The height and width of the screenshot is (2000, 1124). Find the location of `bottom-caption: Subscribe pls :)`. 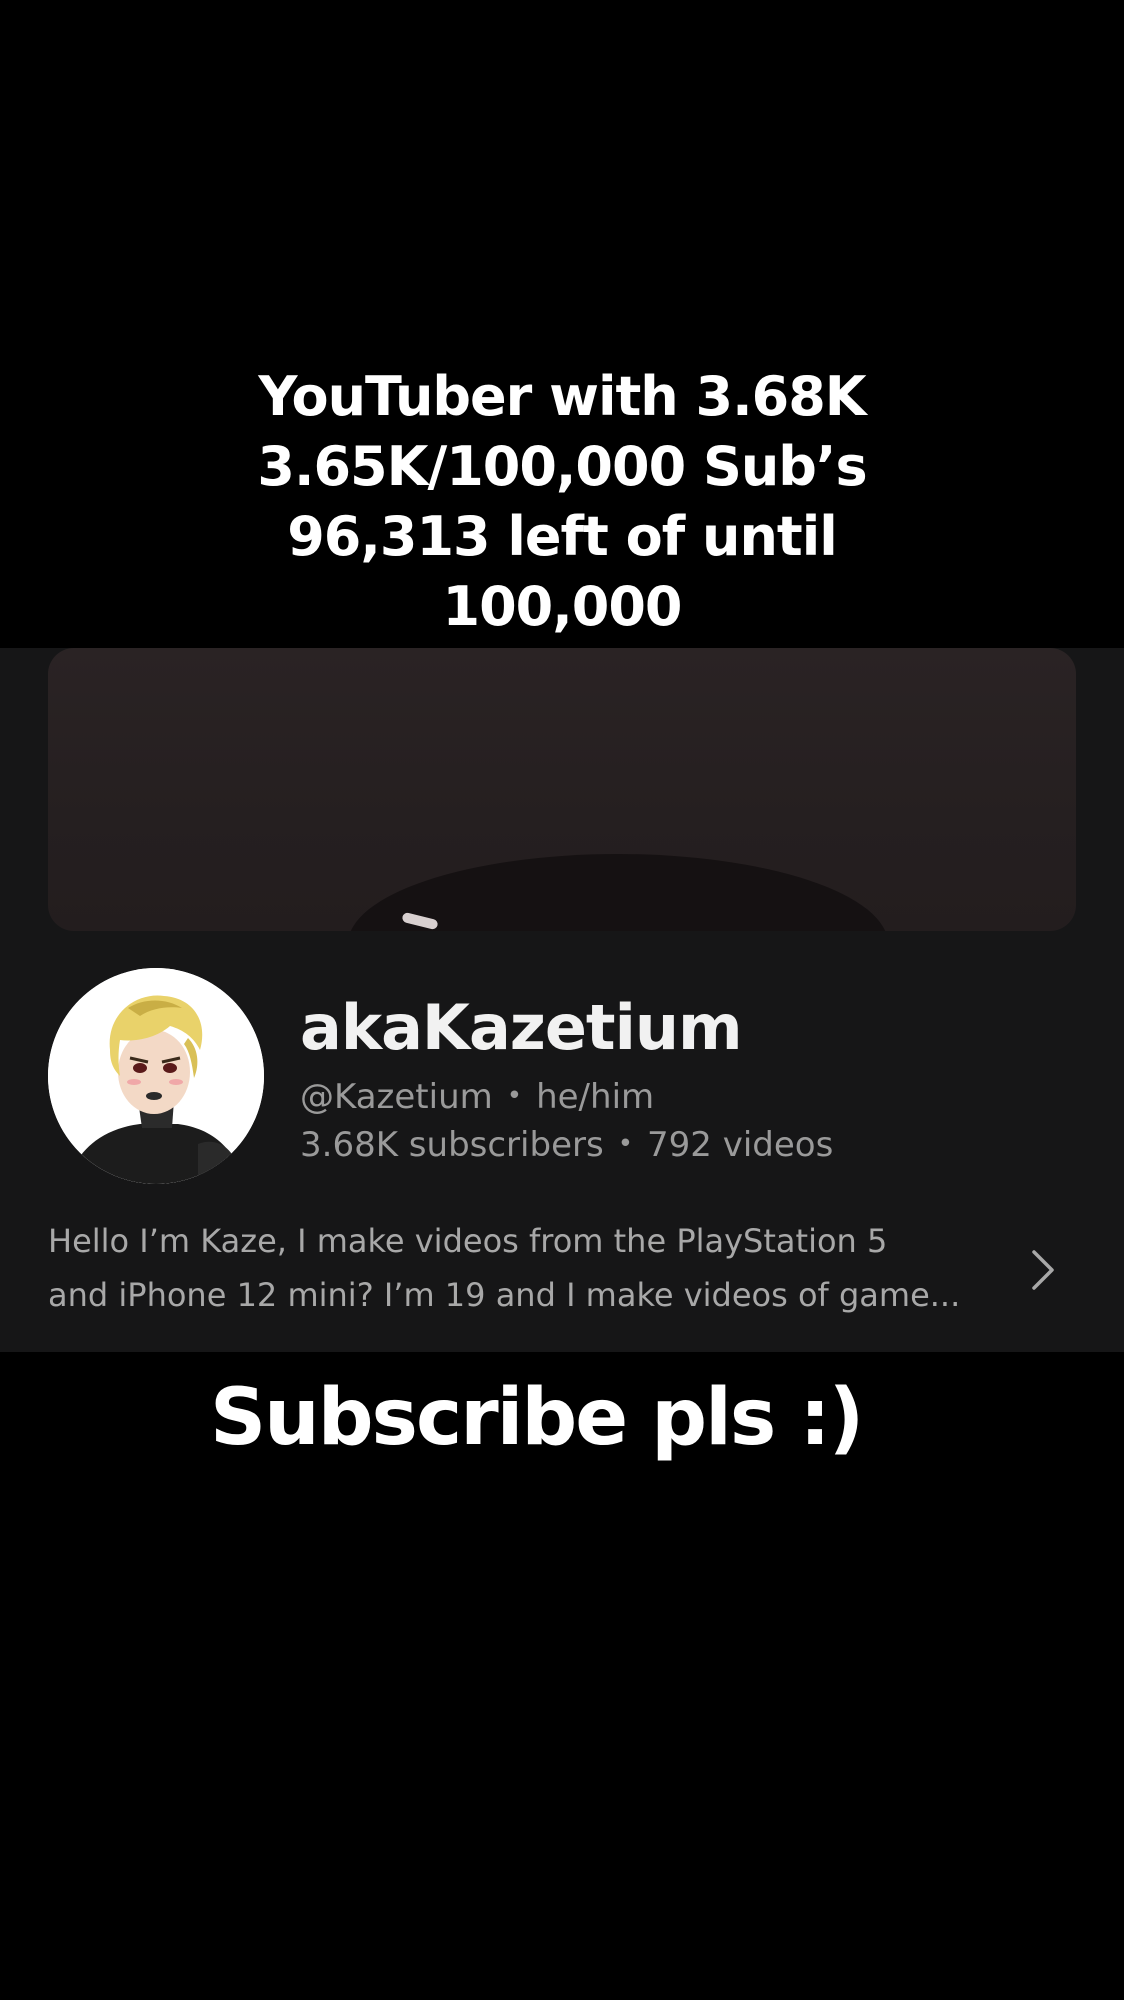

bottom-caption: Subscribe pls :) is located at coordinates (537, 1418).